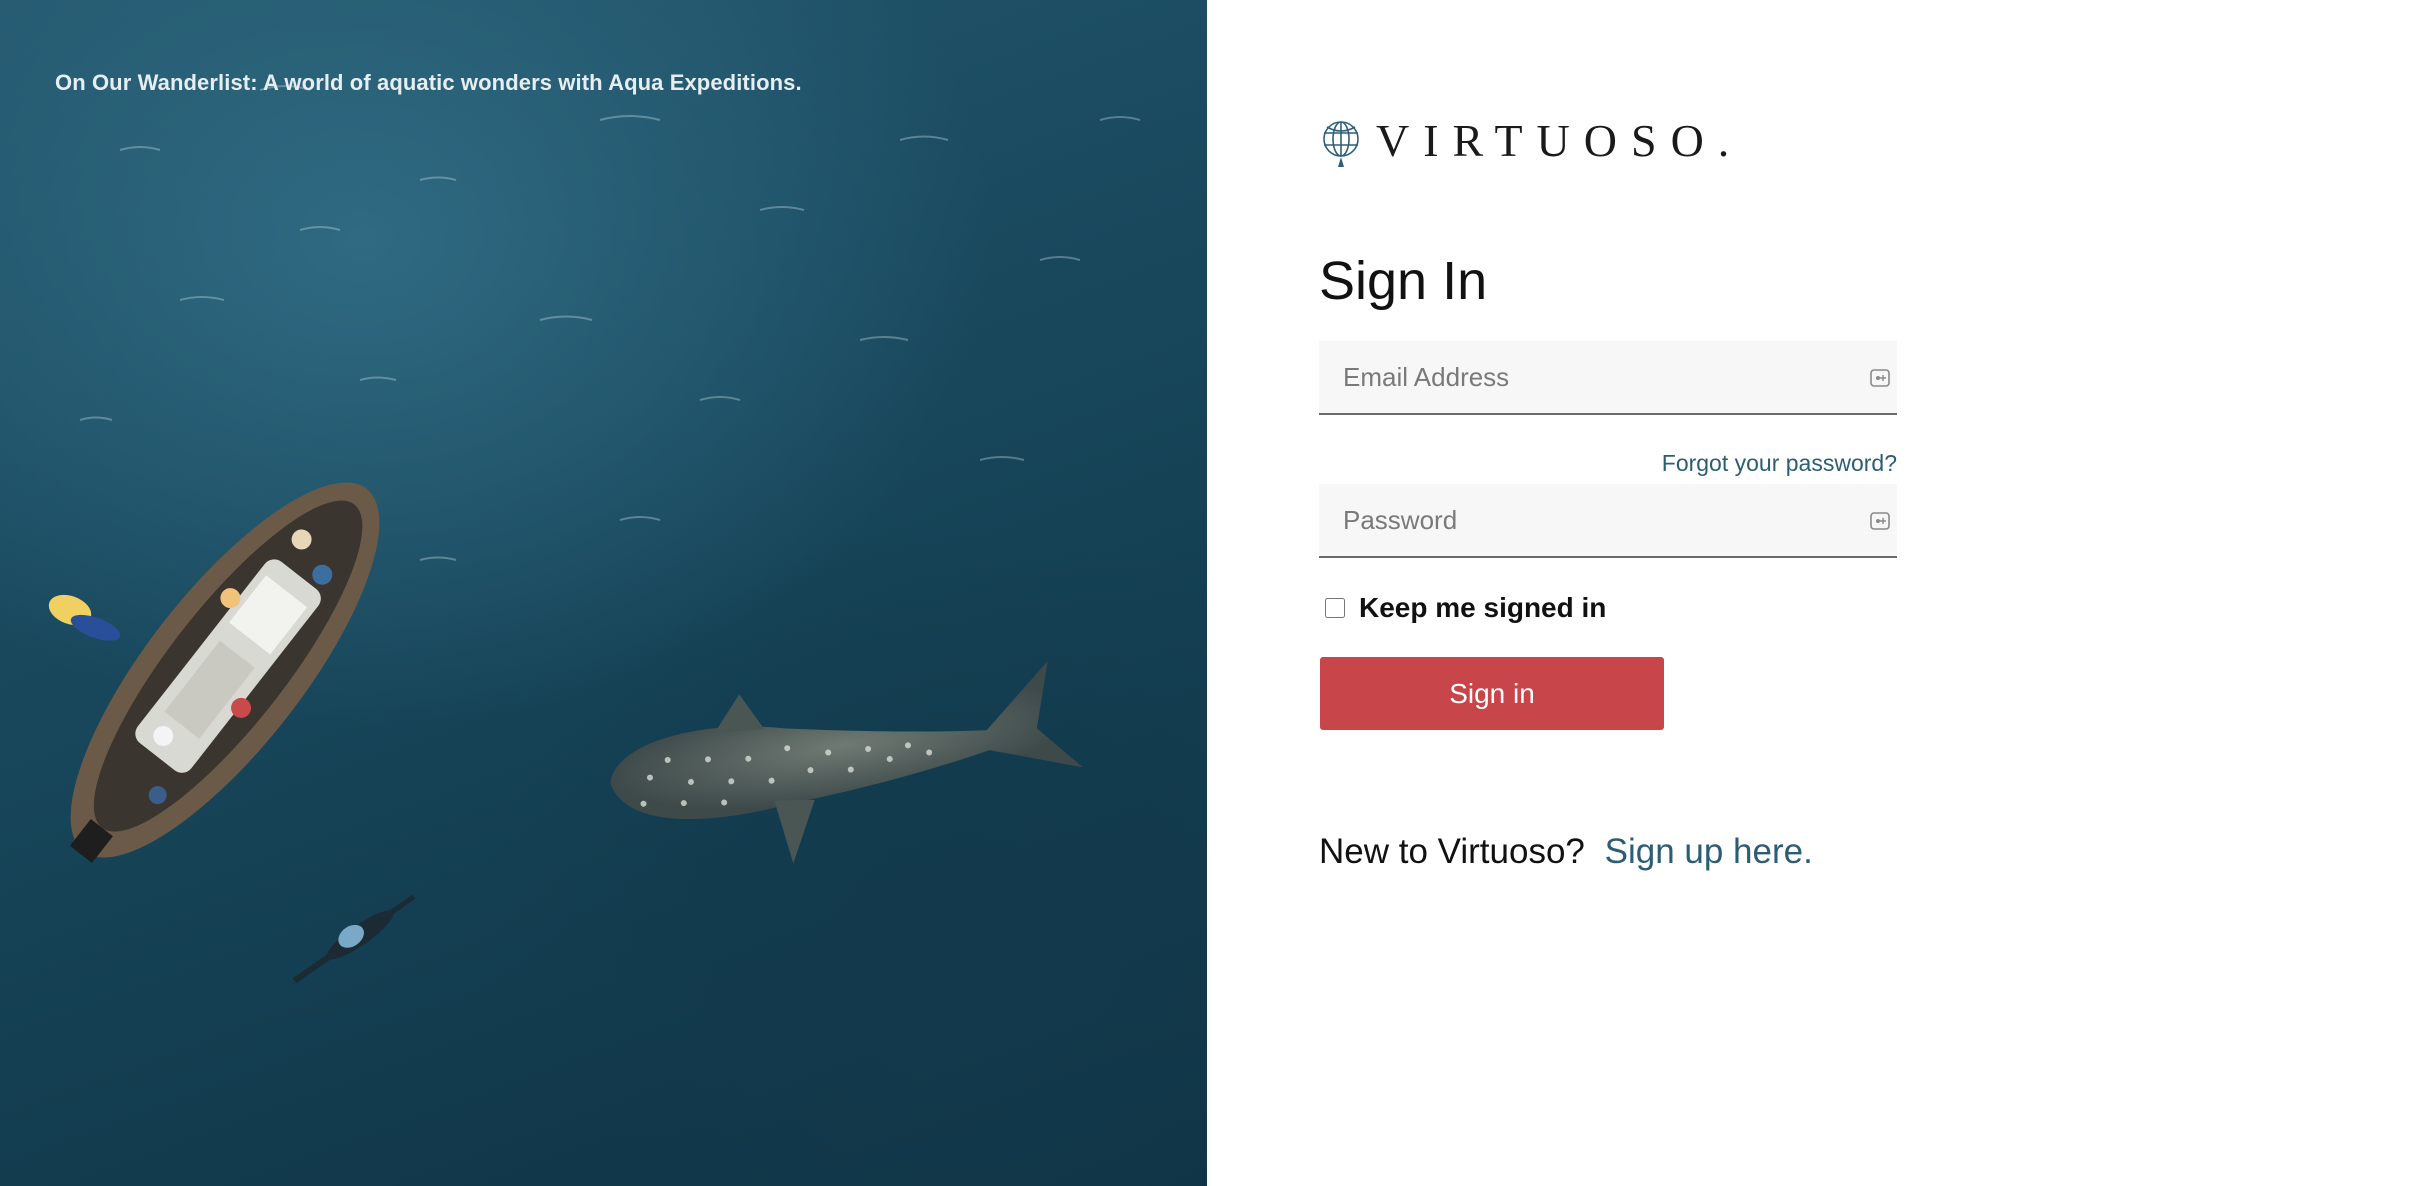 This screenshot has height=1186, width=2414. I want to click on password-field-container, so click(1608, 521).